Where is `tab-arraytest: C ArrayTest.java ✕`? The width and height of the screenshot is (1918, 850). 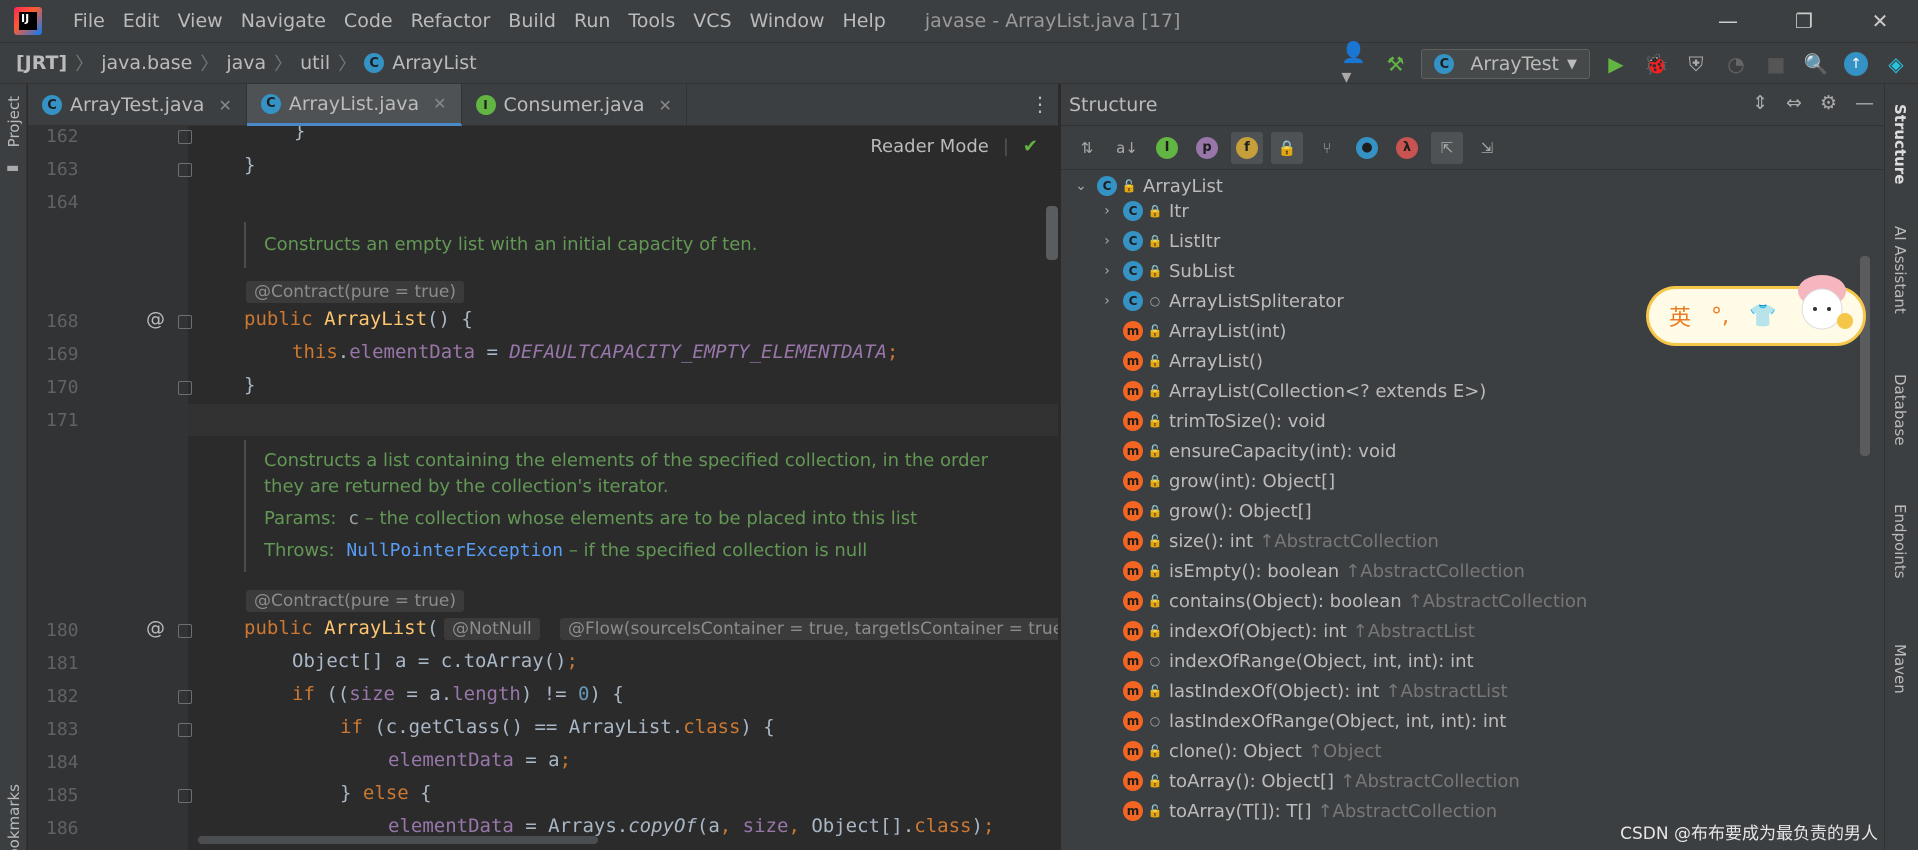 tab-arraytest: C ArrayTest.java ✕ is located at coordinates (137, 105).